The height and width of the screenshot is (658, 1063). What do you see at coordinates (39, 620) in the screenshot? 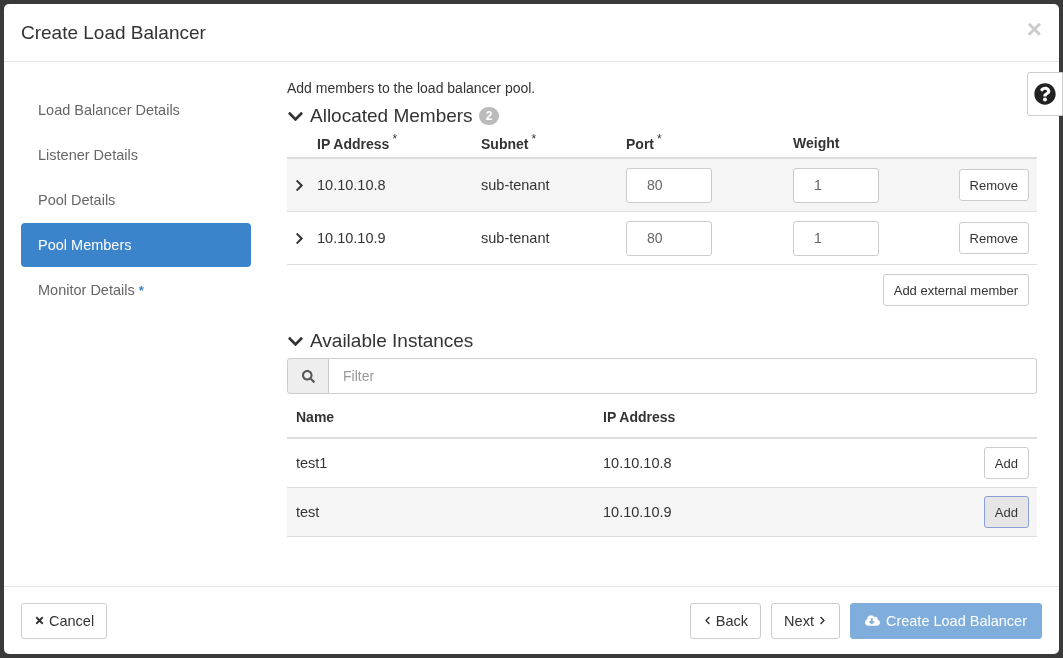
I see `close-icon` at bounding box center [39, 620].